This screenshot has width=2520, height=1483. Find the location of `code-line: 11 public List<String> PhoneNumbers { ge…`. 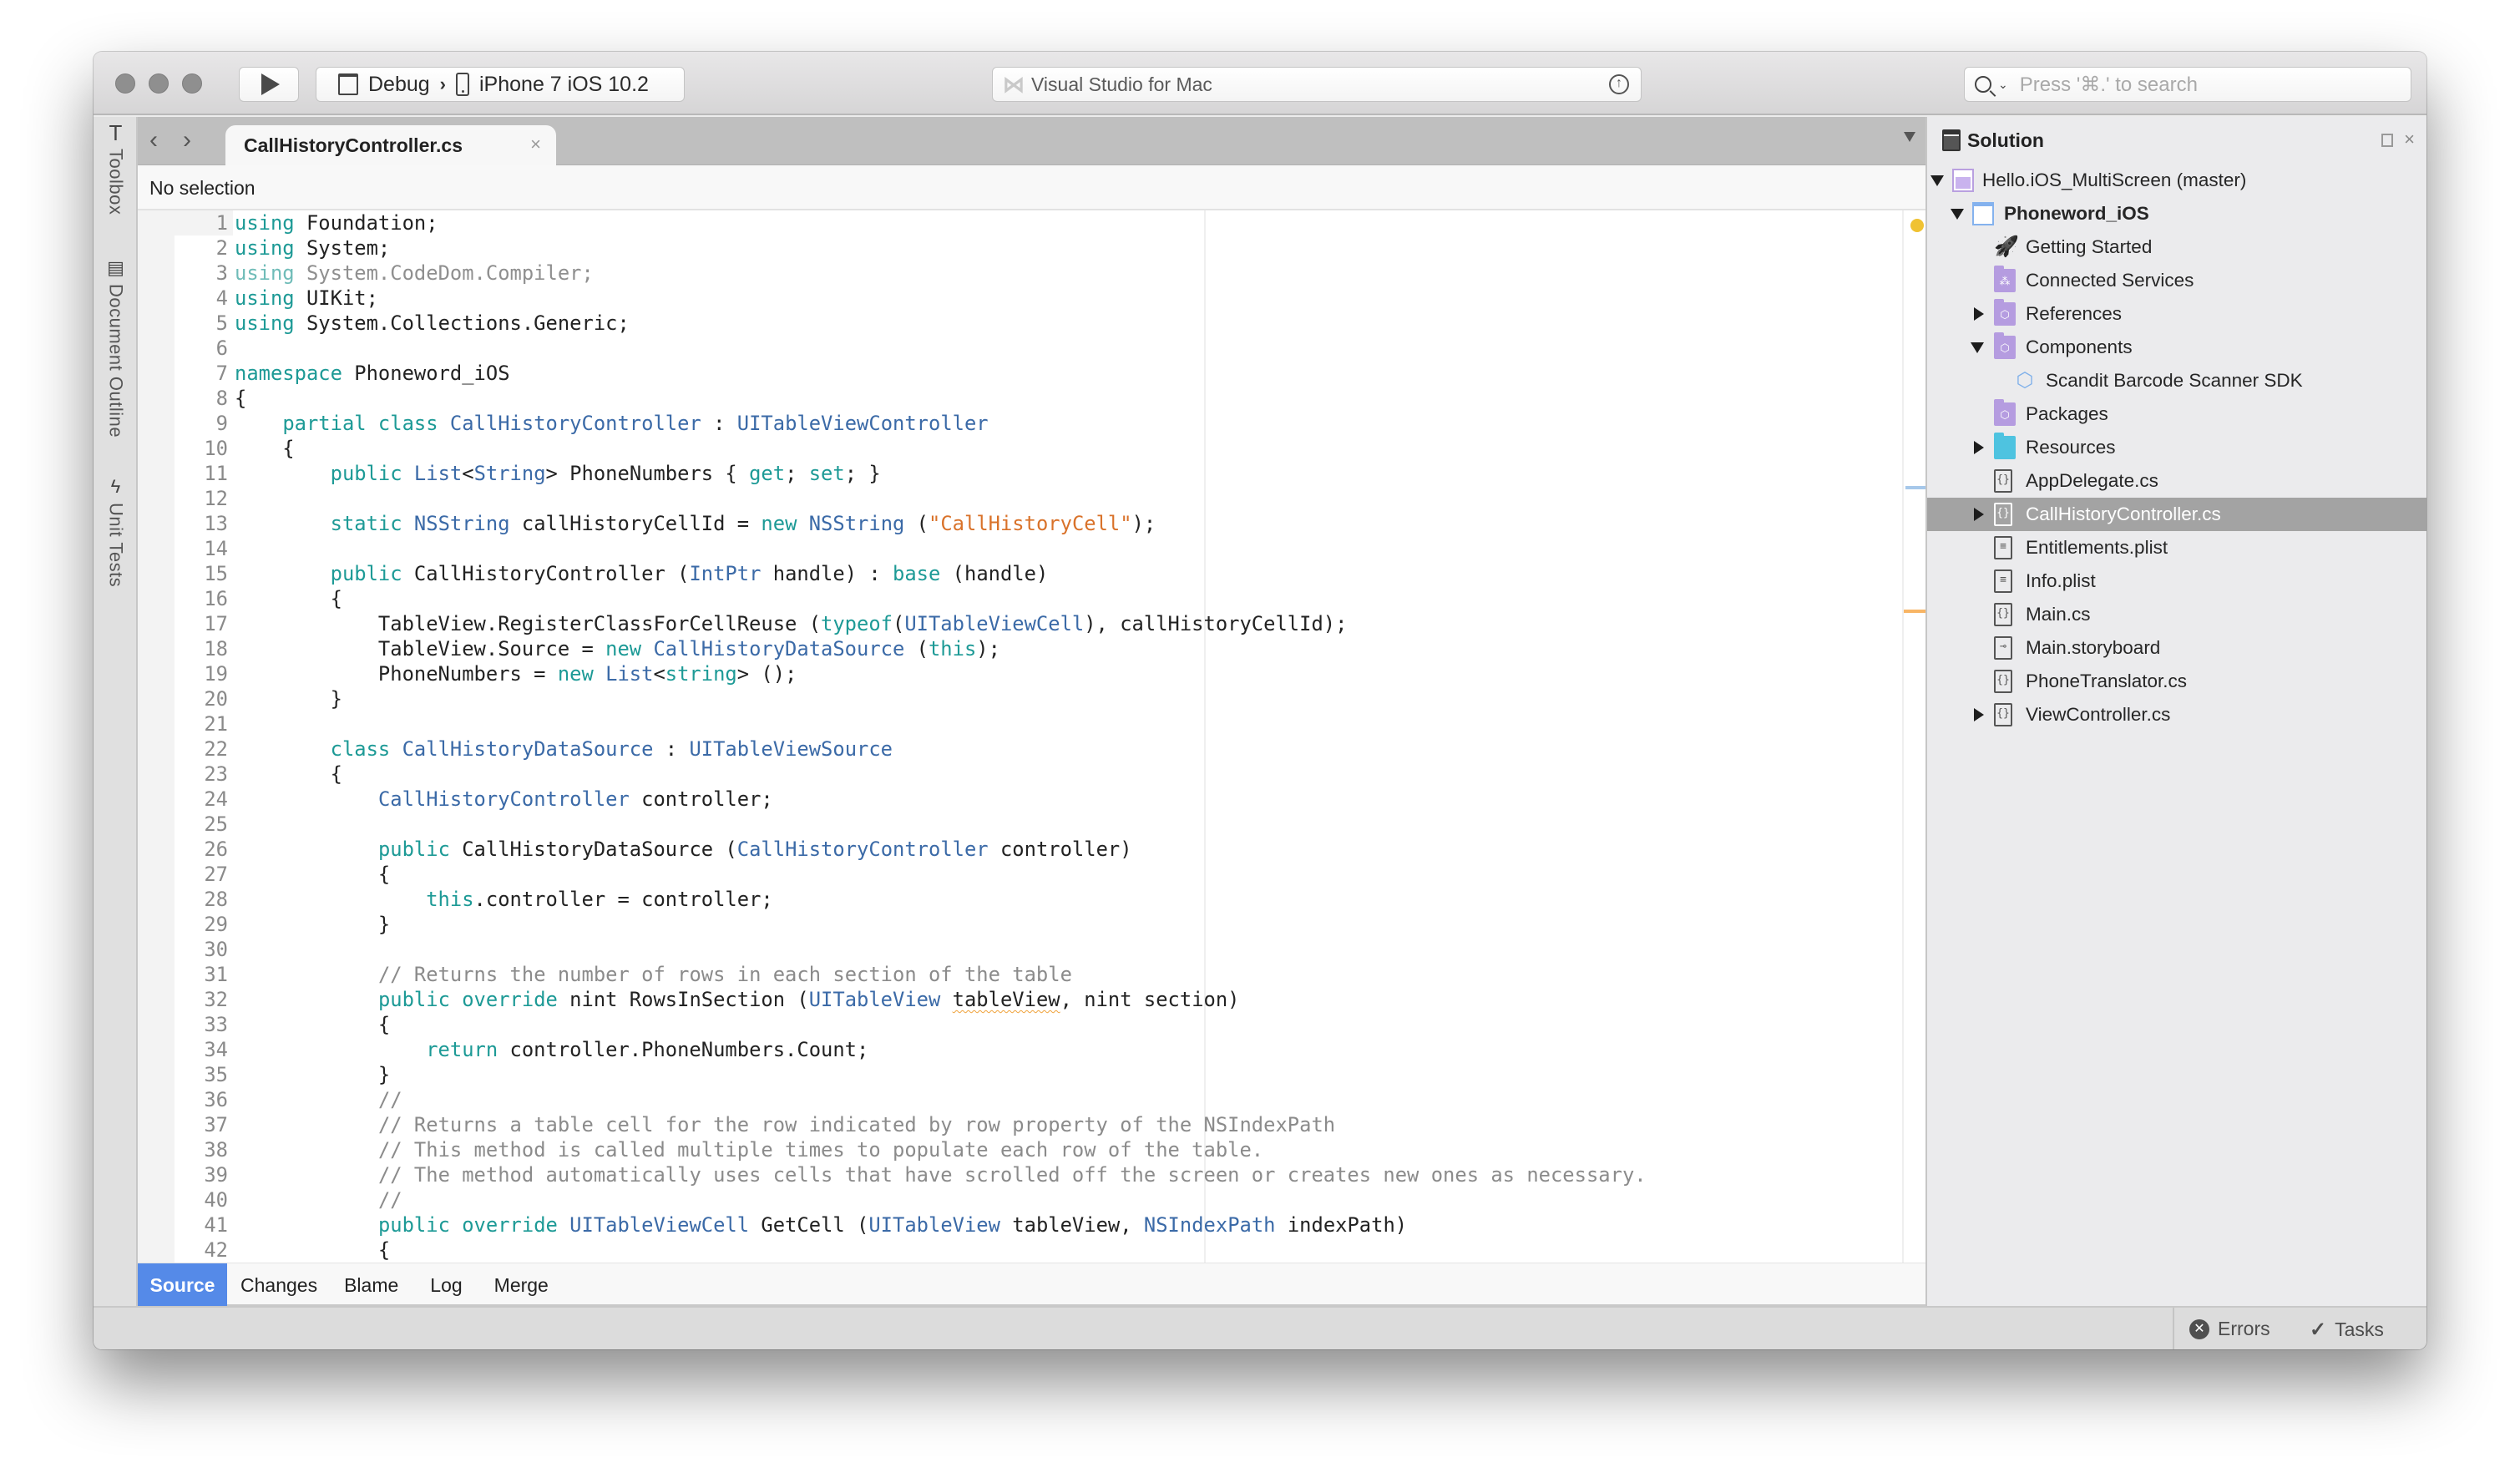

code-line: 11 public List<String> PhoneNumbers { ge… is located at coordinates (1031, 474).